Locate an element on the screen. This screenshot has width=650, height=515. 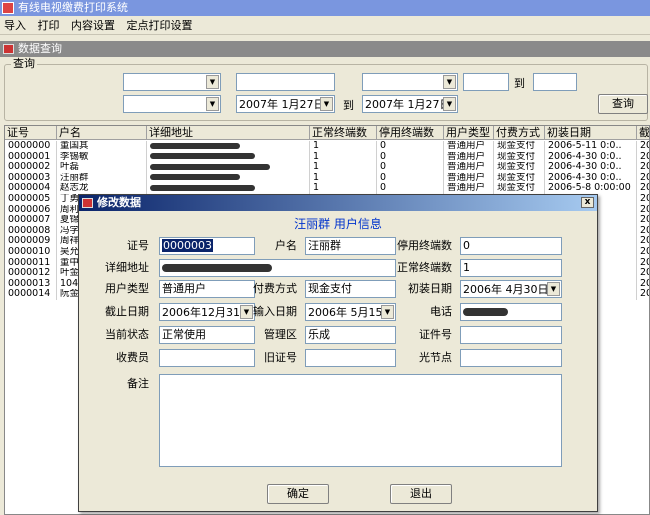
query-value-input is located at coordinates (285, 82).